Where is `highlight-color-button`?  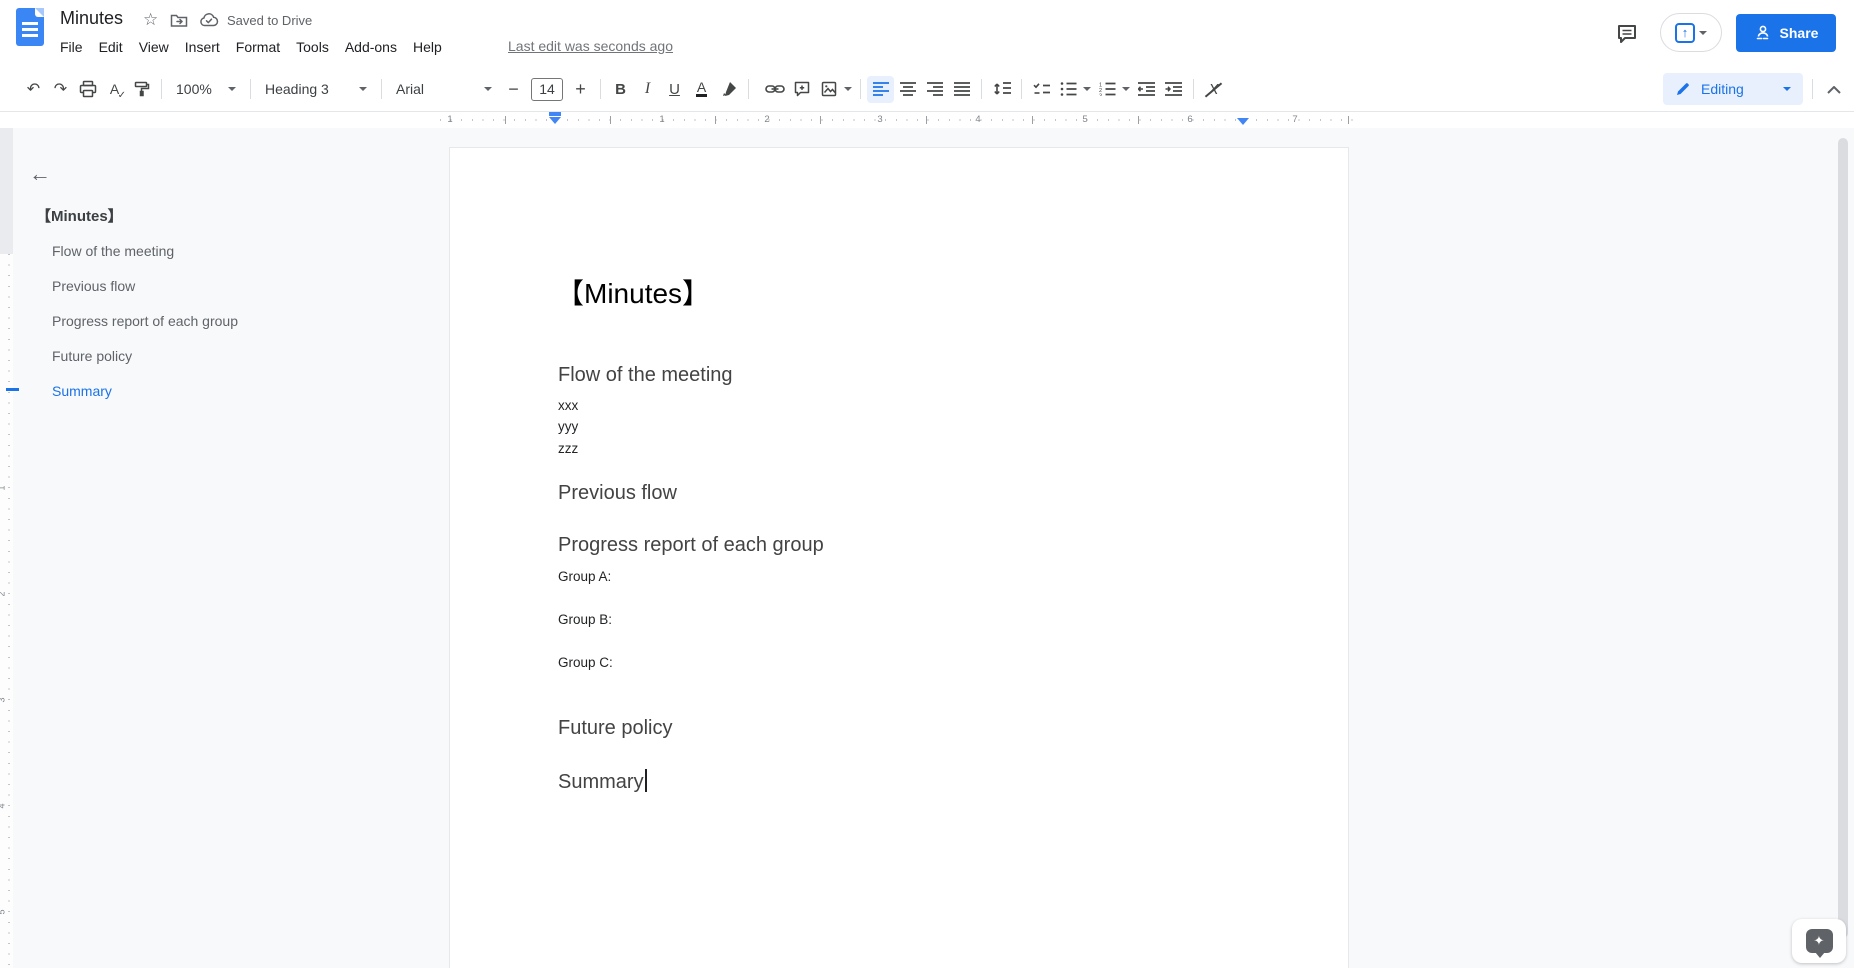
highlight-color-button is located at coordinates (728, 89).